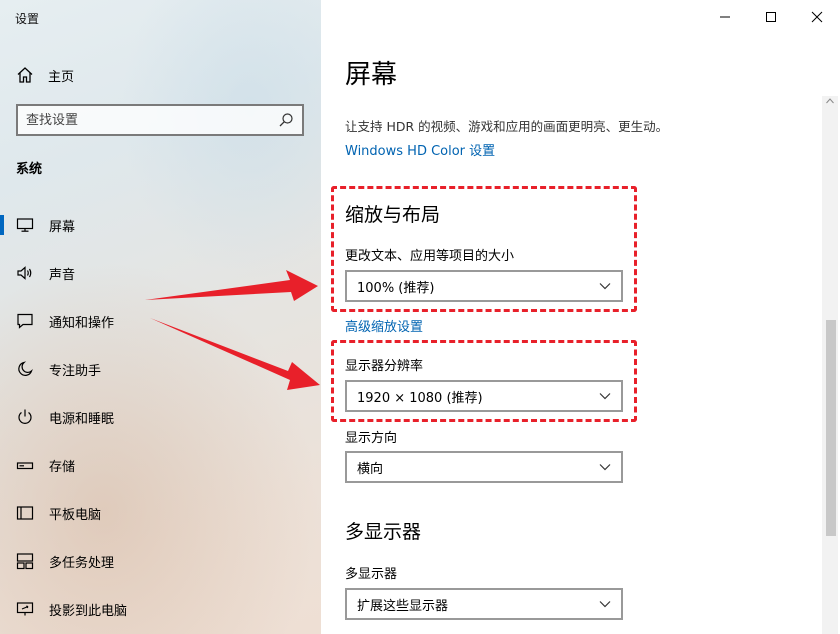 The height and width of the screenshot is (634, 840). Describe the element at coordinates (45, 75) in the screenshot. I see `home-nav-item: 主页` at that location.